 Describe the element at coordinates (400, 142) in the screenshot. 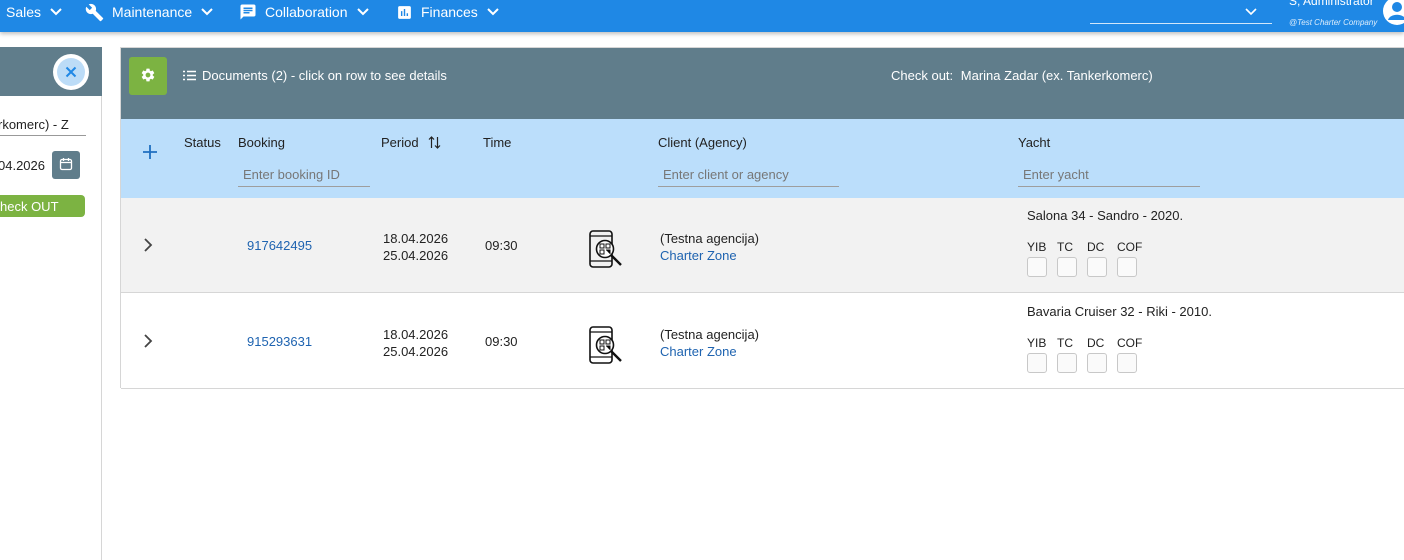

I see `column-header-period-label: Period` at that location.